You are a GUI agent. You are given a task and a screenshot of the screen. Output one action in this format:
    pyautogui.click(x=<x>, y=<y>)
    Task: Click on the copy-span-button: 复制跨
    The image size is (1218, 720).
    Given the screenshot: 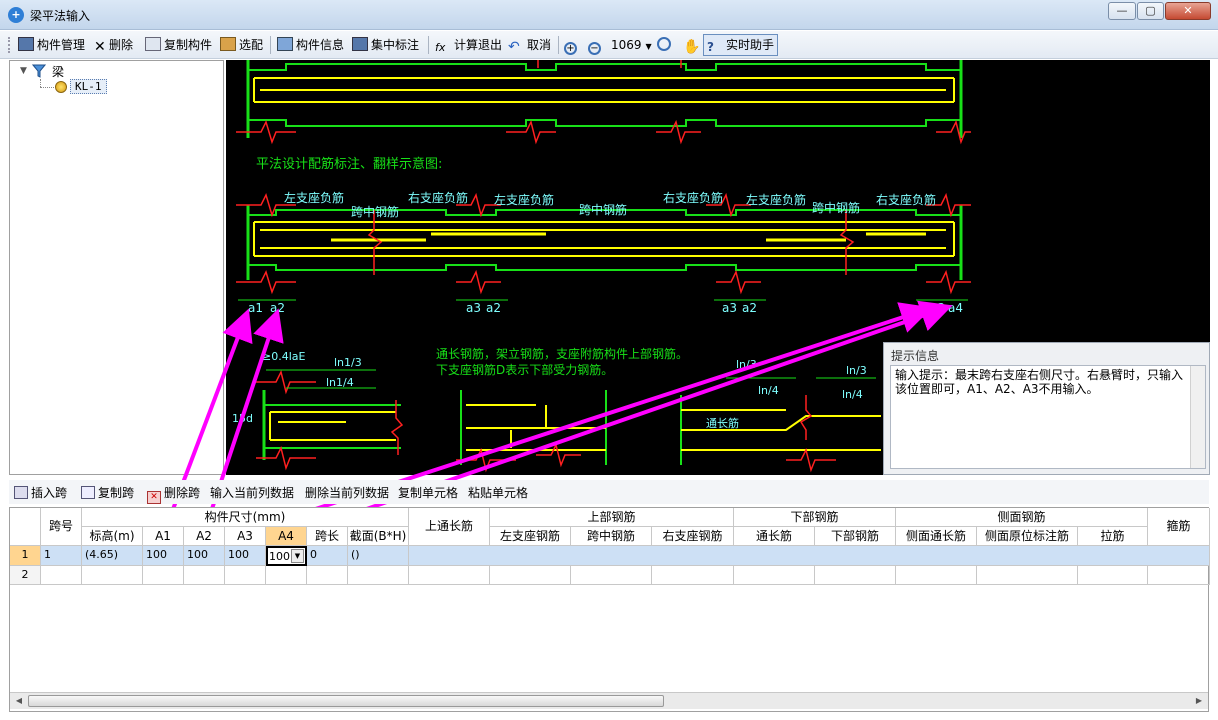 What is the action you would take?
    pyautogui.click(x=107, y=492)
    